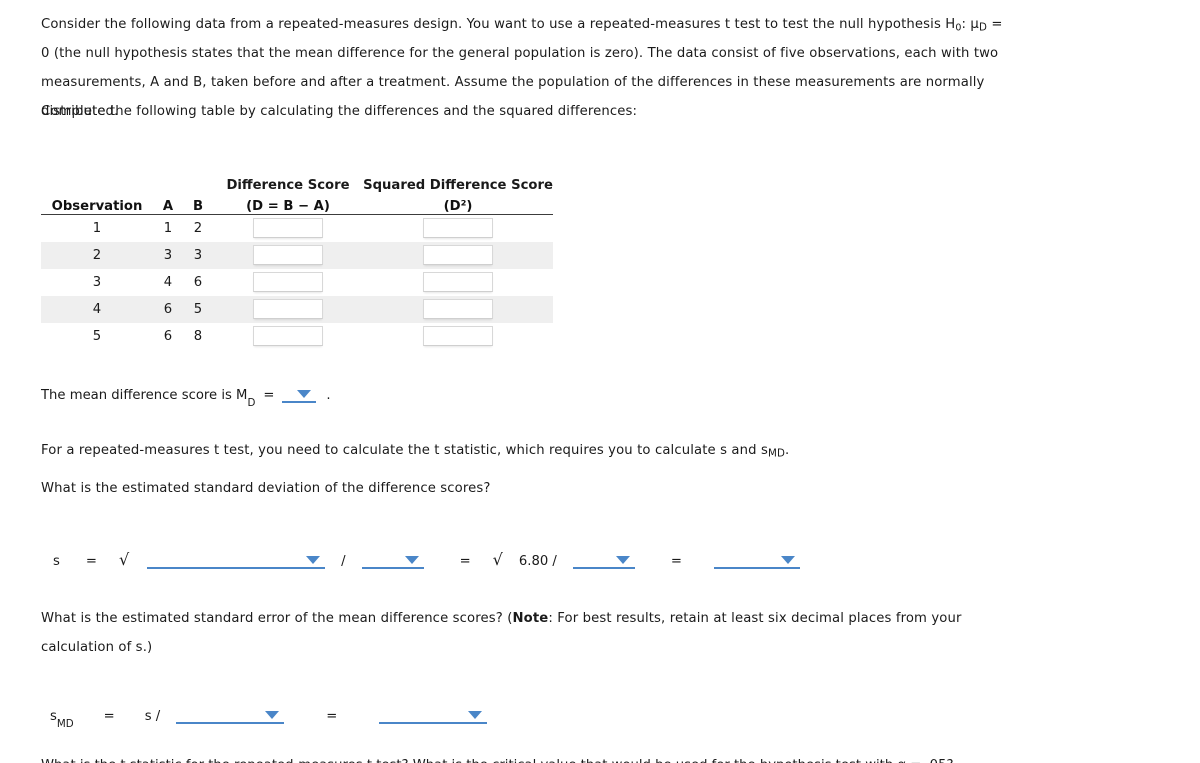 This screenshot has height=763, width=1200. I want to click on cell-observation: 5, so click(97, 336).